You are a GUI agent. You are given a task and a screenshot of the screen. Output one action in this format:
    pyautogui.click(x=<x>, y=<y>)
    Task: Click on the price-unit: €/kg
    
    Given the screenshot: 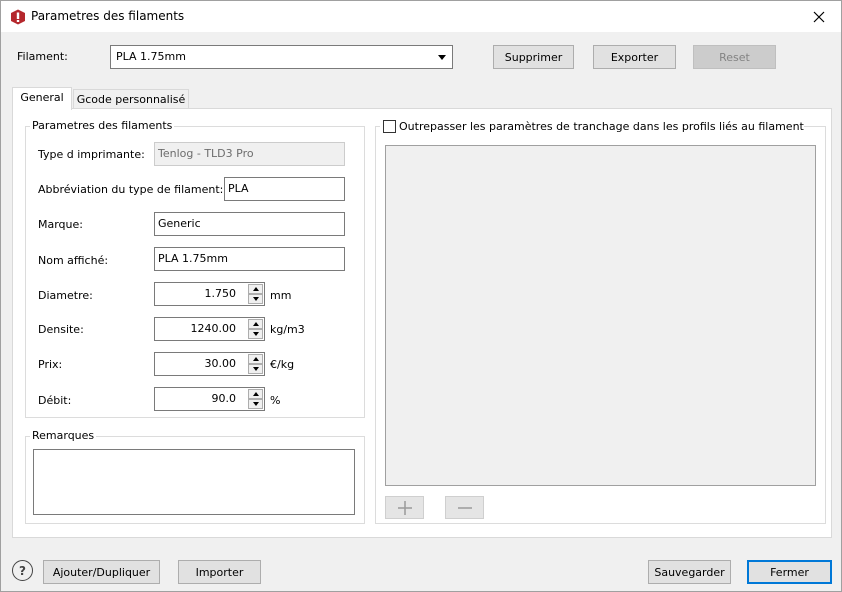 What is the action you would take?
    pyautogui.click(x=282, y=364)
    